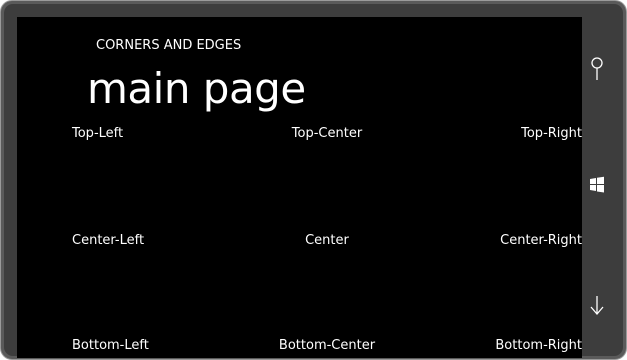 The image size is (627, 360). I want to click on app-title: CORNERS AND EDGES, so click(169, 45).